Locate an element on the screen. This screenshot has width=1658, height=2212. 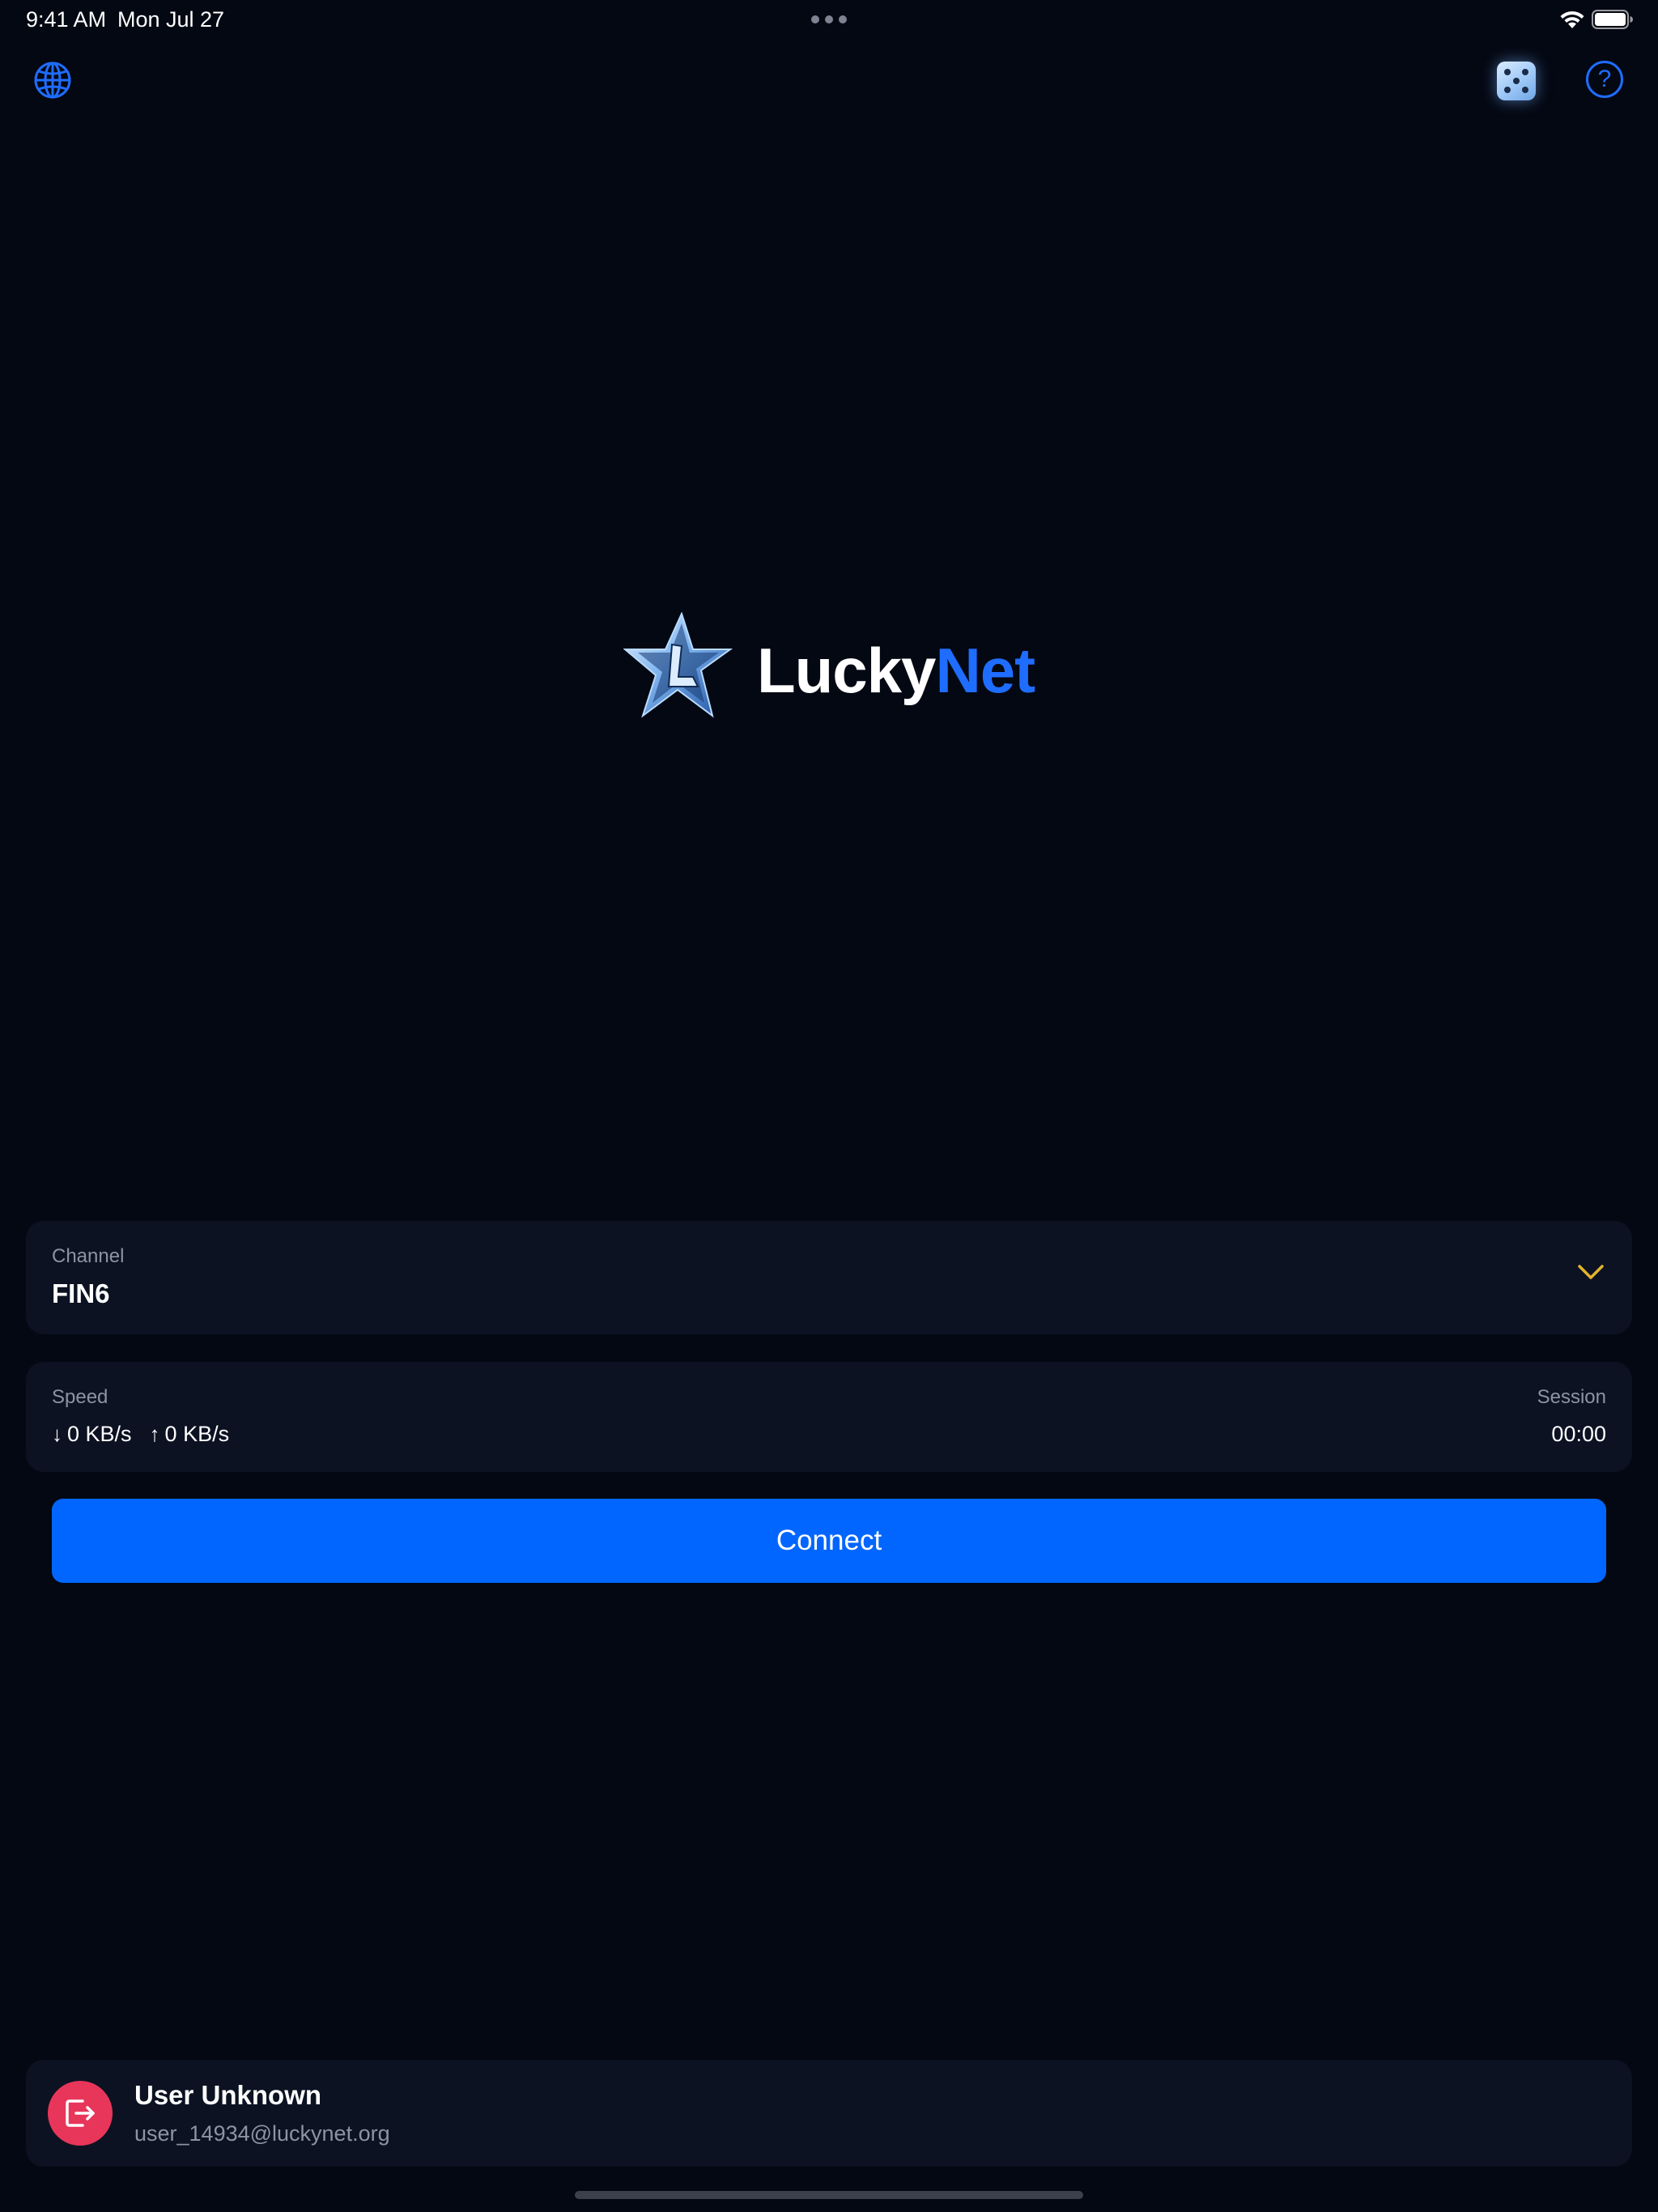
speed-values: ↓ 0 KB/s ↑ 0 KB/s is located at coordinates (140, 1434).